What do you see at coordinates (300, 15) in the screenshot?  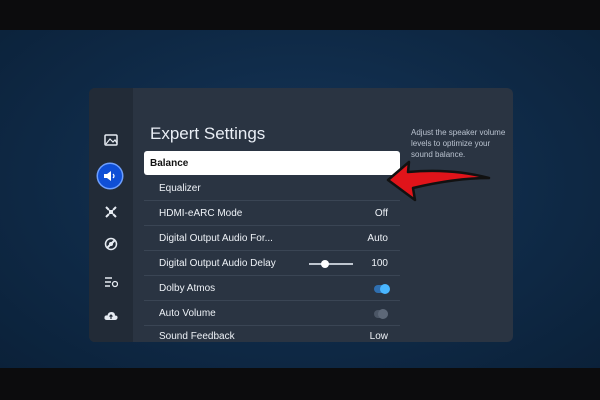 I see `letterbox-top` at bounding box center [300, 15].